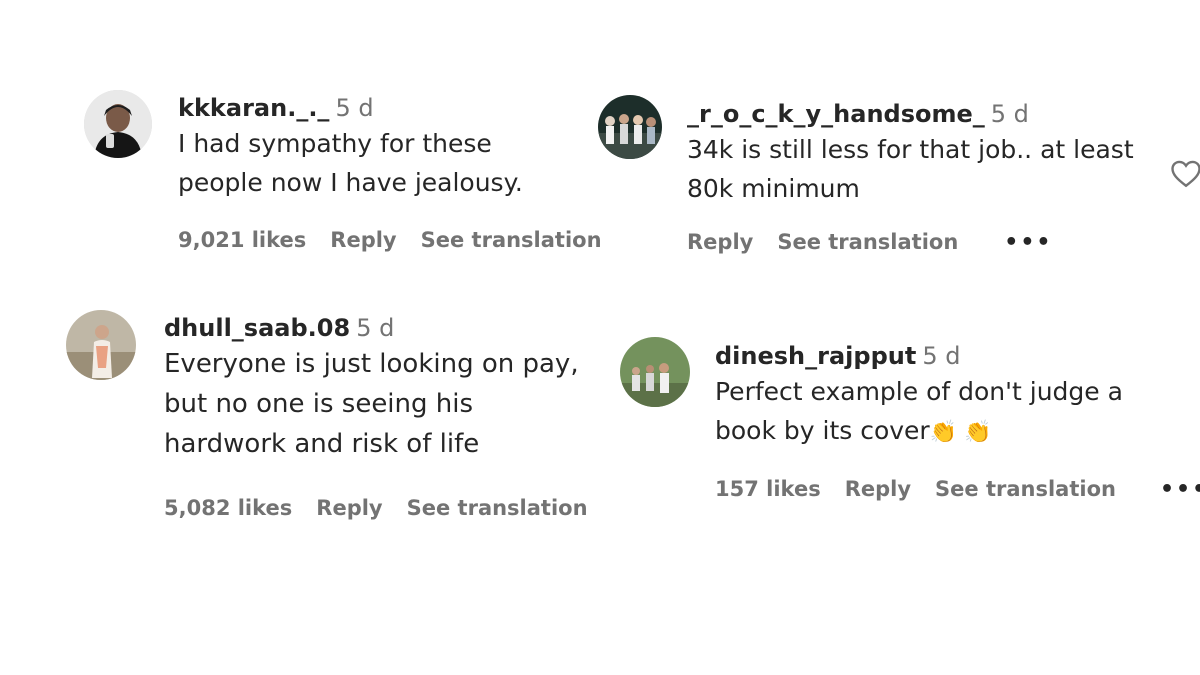  What do you see at coordinates (1184, 173) in the screenshot?
I see `heart-outline-icon` at bounding box center [1184, 173].